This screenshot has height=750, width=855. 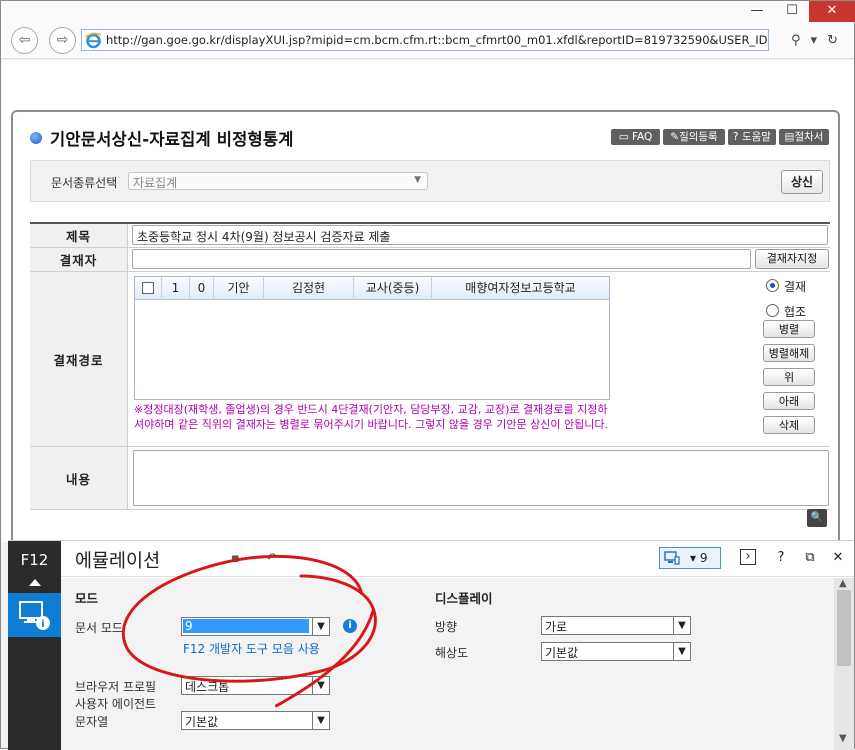 I want to click on doc-type-label: 문서종류선택, so click(x=84, y=183).